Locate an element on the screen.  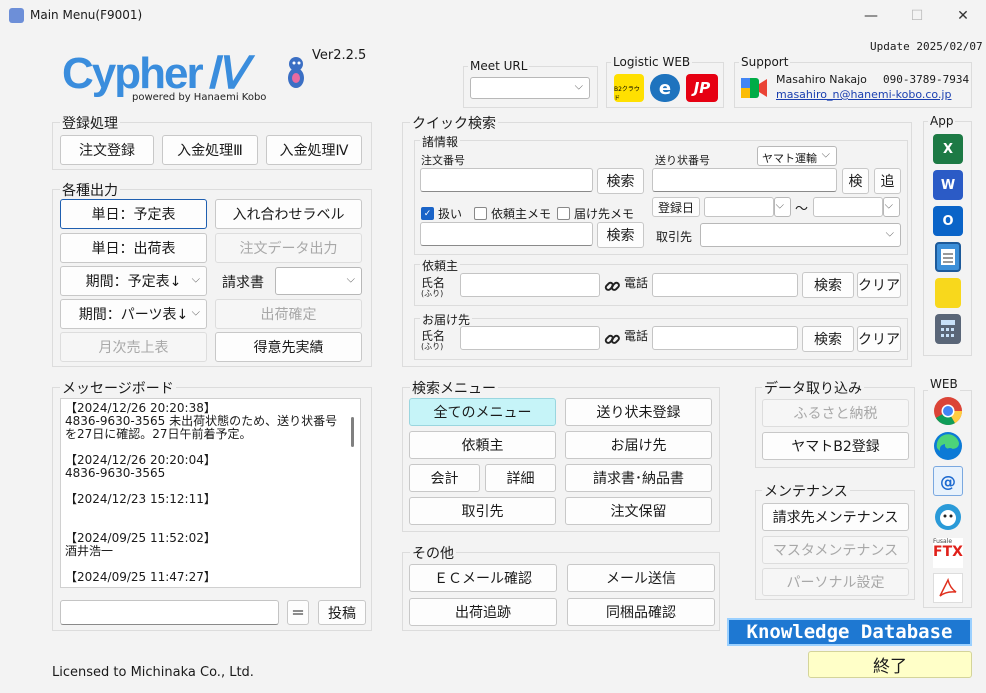
yamato-b2-register-button: ヤマトB2登録 is located at coordinates (835, 446).